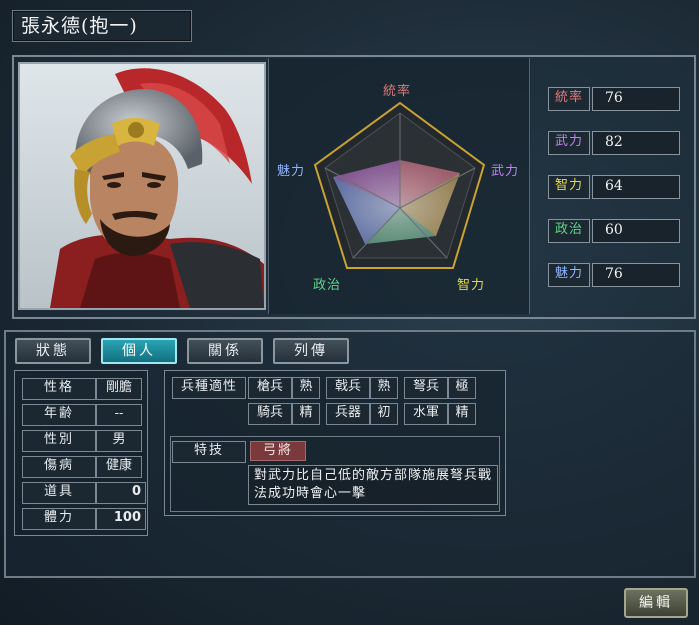 Image resolution: width=699 pixels, height=625 pixels. Describe the element at coordinates (119, 467) in the screenshot. I see `info-value: 健康` at that location.